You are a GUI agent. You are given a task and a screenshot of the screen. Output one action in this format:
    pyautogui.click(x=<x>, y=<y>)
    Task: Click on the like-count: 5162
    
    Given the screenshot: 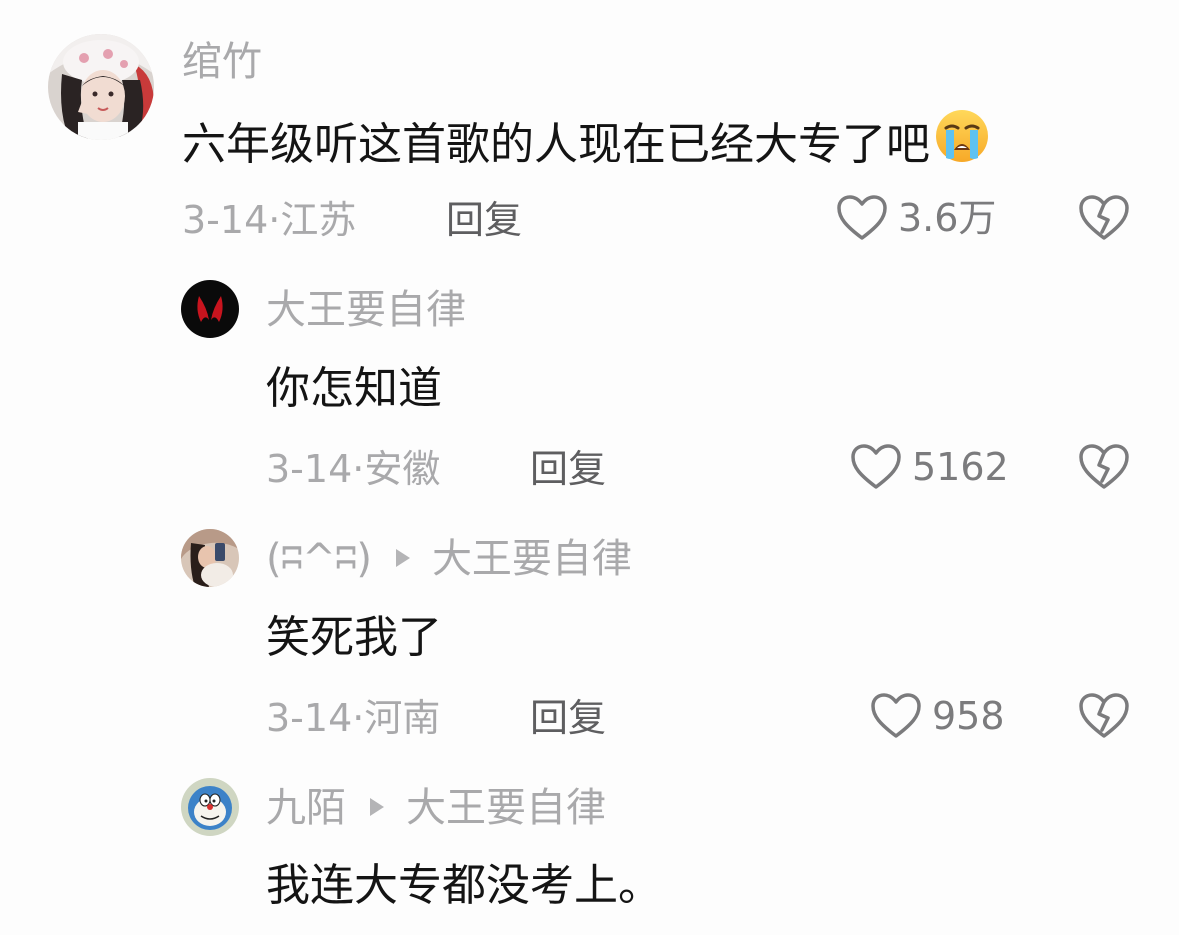 What is the action you would take?
    pyautogui.click(x=960, y=467)
    